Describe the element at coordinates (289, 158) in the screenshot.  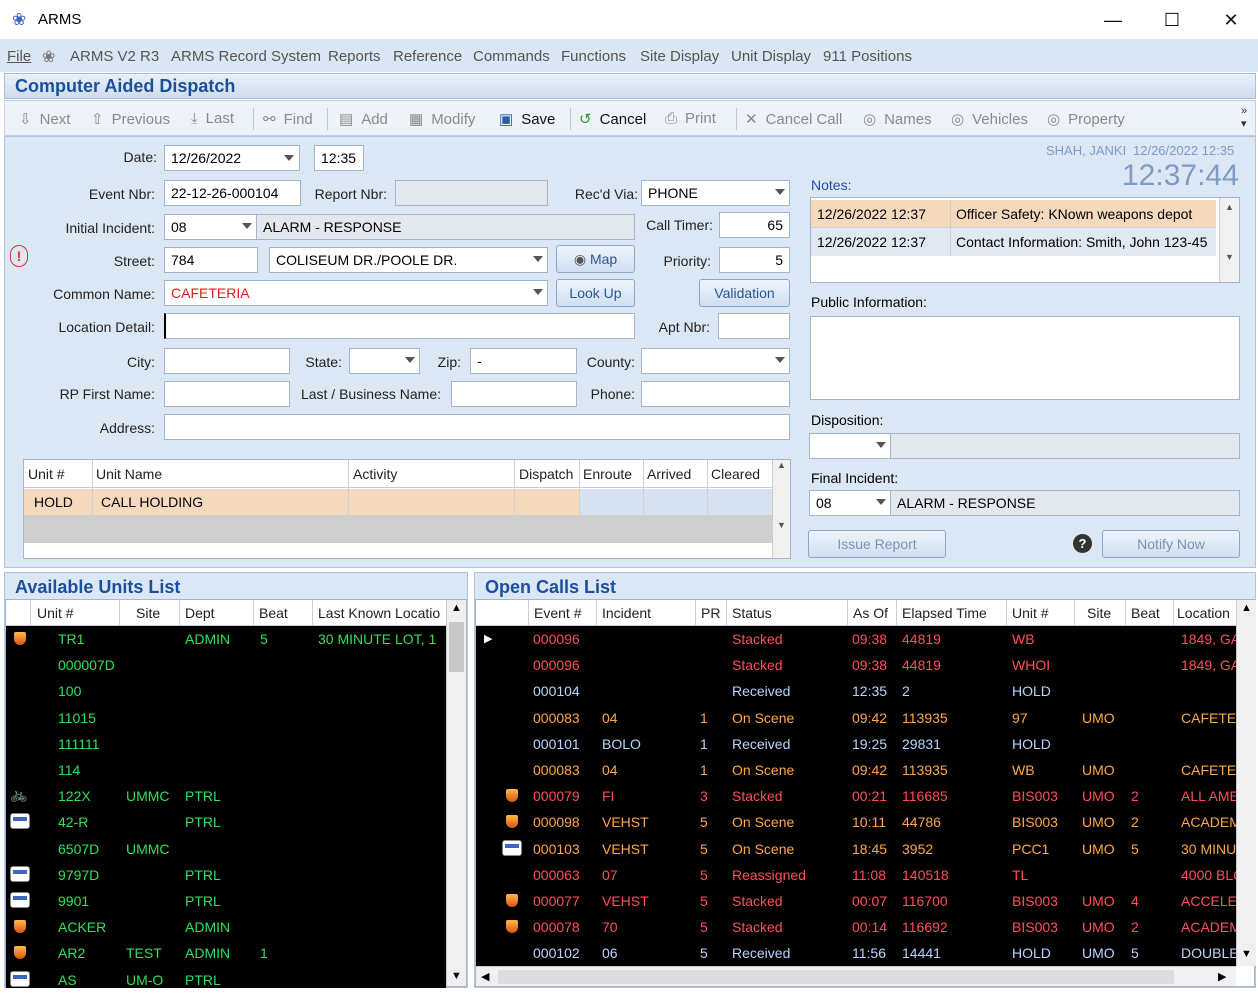
I see `chevron-down-icon` at that location.